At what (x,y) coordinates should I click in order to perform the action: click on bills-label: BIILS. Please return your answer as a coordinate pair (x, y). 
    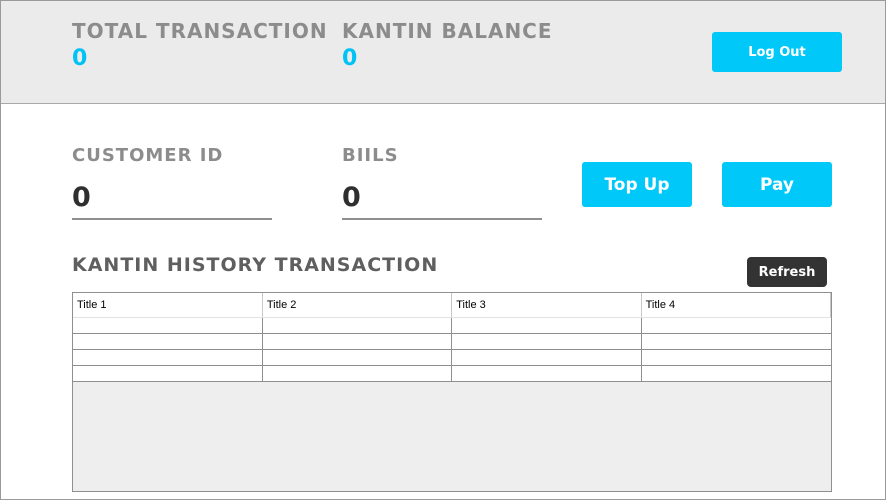
    Looking at the image, I should click on (370, 155).